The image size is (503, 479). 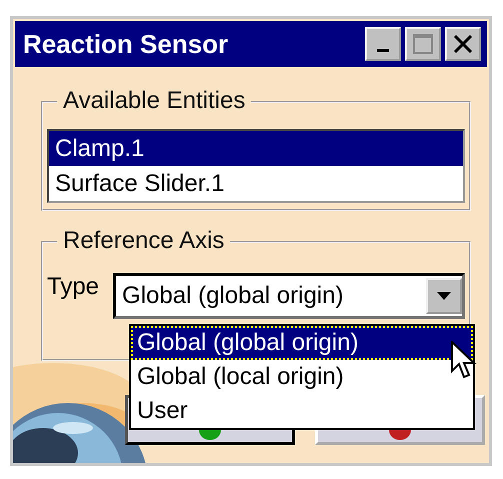 What do you see at coordinates (256, 148) in the screenshot?
I see `list-item: Clamp.1` at bounding box center [256, 148].